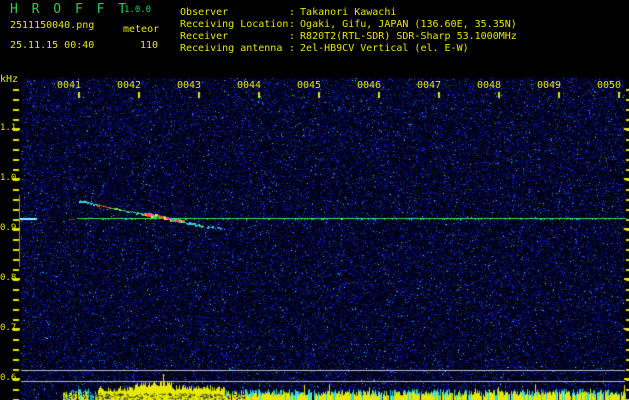  What do you see at coordinates (52, 25) in the screenshot?
I see `output-filename: 2511150040.png` at bounding box center [52, 25].